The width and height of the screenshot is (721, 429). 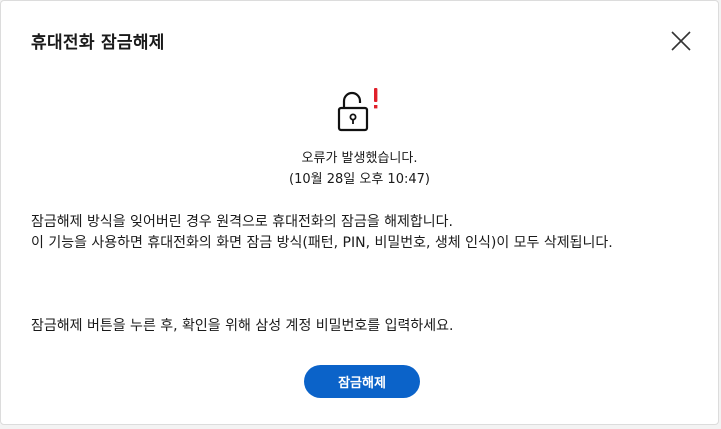 I want to click on status-message: 오류가 발생했습니다., so click(x=359, y=158).